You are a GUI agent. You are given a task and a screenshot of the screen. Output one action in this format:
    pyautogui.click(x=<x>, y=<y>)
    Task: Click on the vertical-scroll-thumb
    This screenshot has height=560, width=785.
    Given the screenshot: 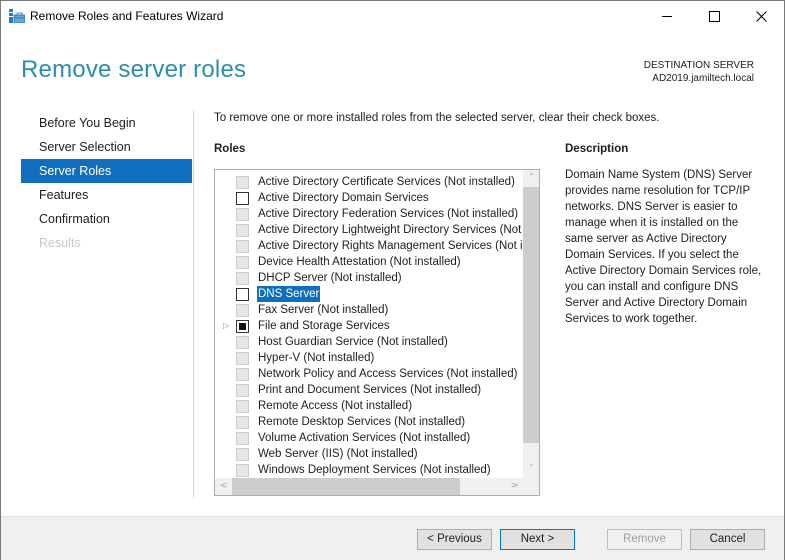 What is the action you would take?
    pyautogui.click(x=531, y=315)
    